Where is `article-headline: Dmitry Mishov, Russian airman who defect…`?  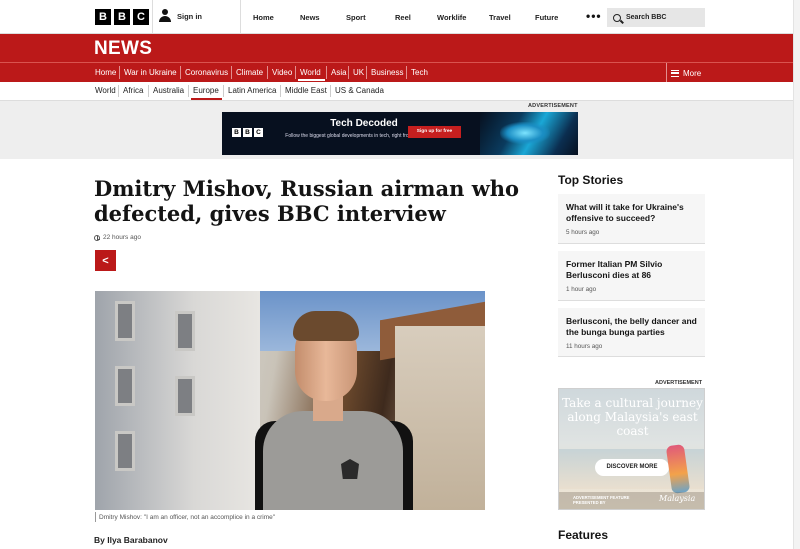
article-headline: Dmitry Mishov, Russian airman who defect… is located at coordinates (307, 201).